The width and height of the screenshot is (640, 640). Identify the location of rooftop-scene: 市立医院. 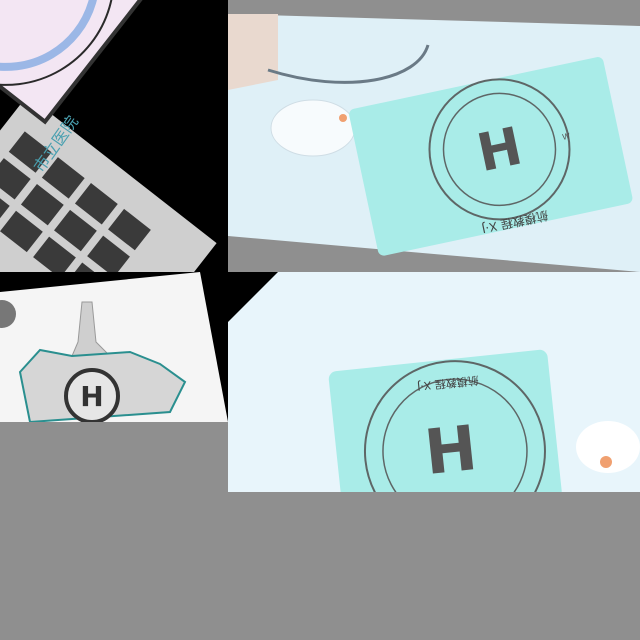
(108, 136).